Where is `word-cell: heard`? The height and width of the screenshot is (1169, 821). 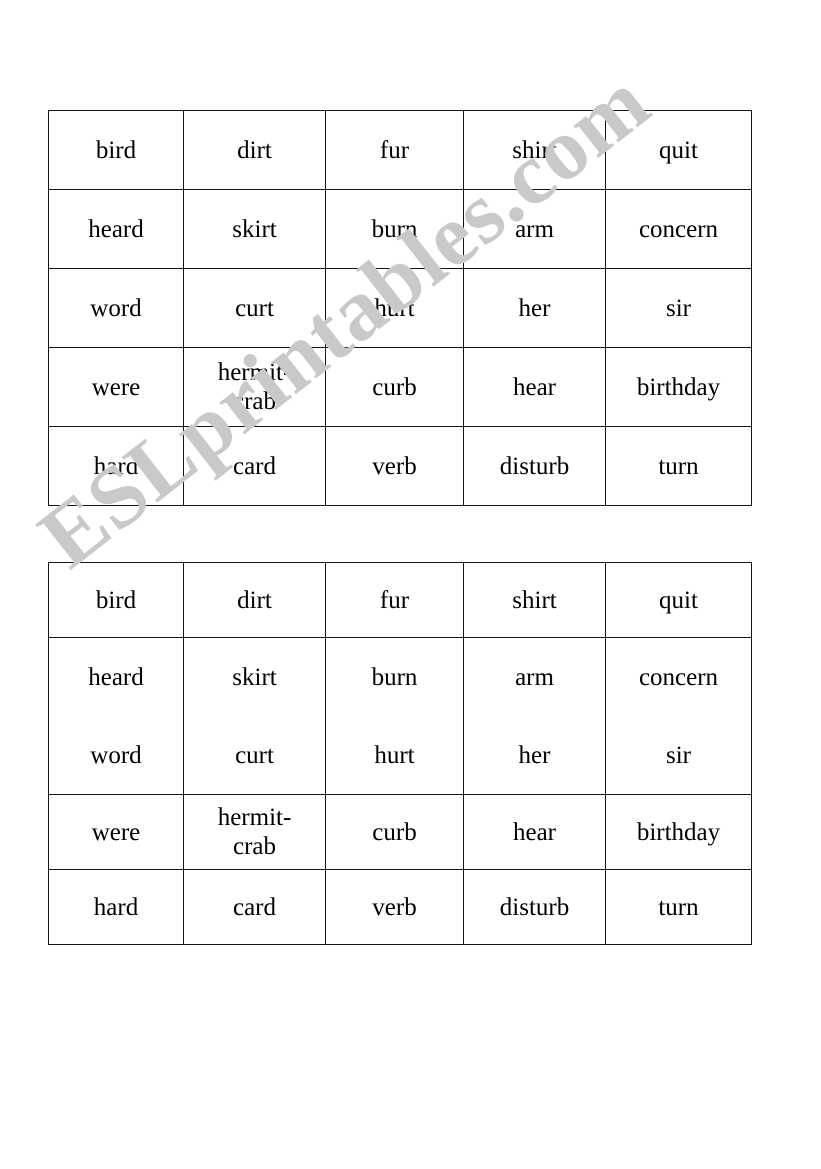 word-cell: heard is located at coordinates (116, 229).